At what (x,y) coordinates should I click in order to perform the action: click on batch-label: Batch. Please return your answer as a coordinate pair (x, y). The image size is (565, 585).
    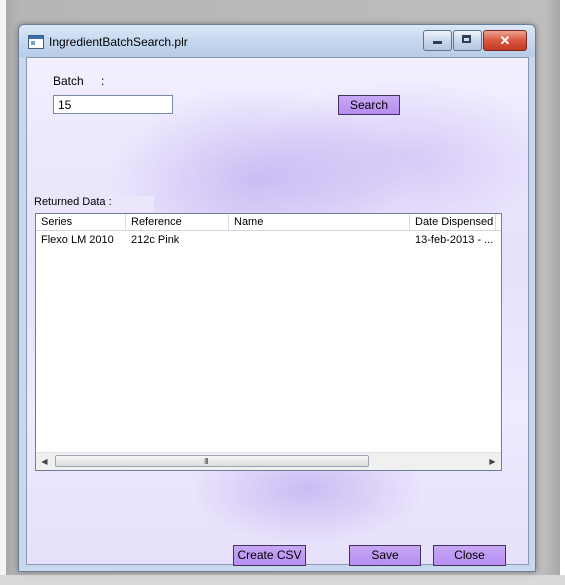
    Looking at the image, I should click on (68, 81).